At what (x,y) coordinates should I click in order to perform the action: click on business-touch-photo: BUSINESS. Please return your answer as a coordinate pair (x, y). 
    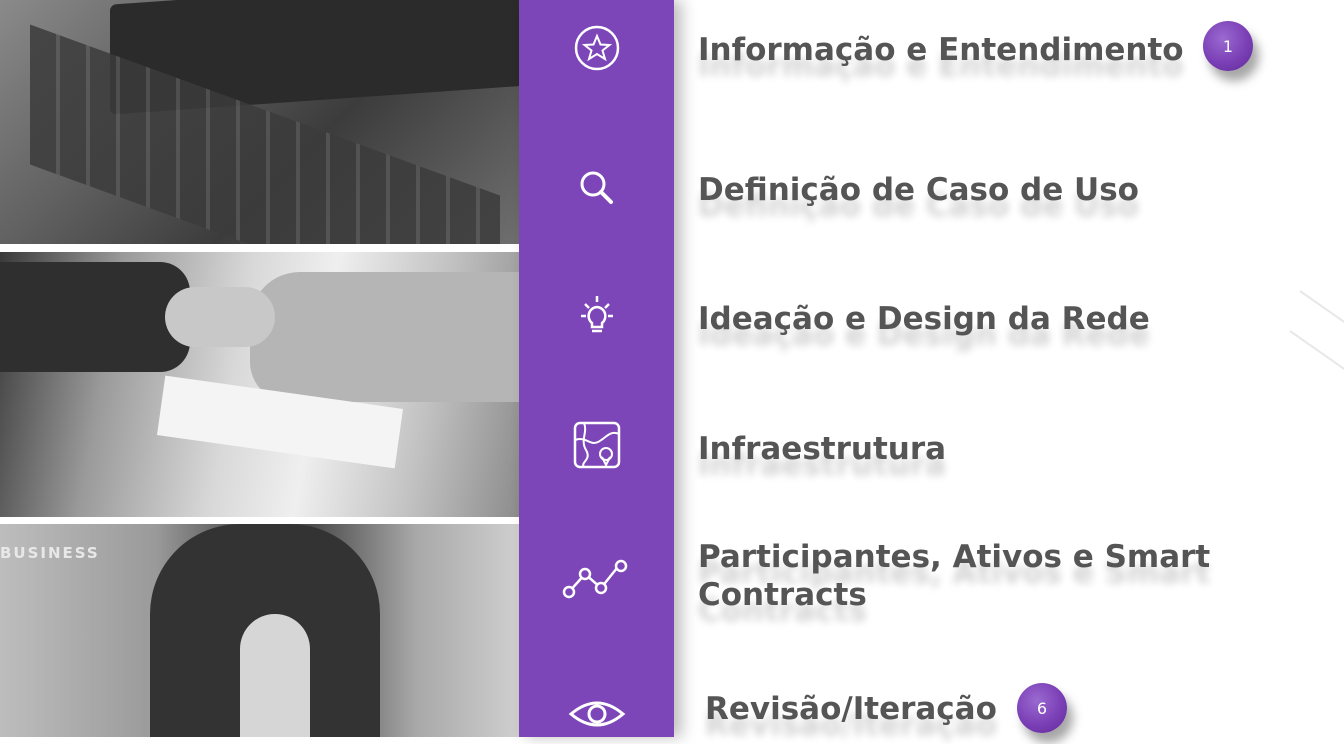
    Looking at the image, I should click on (259, 630).